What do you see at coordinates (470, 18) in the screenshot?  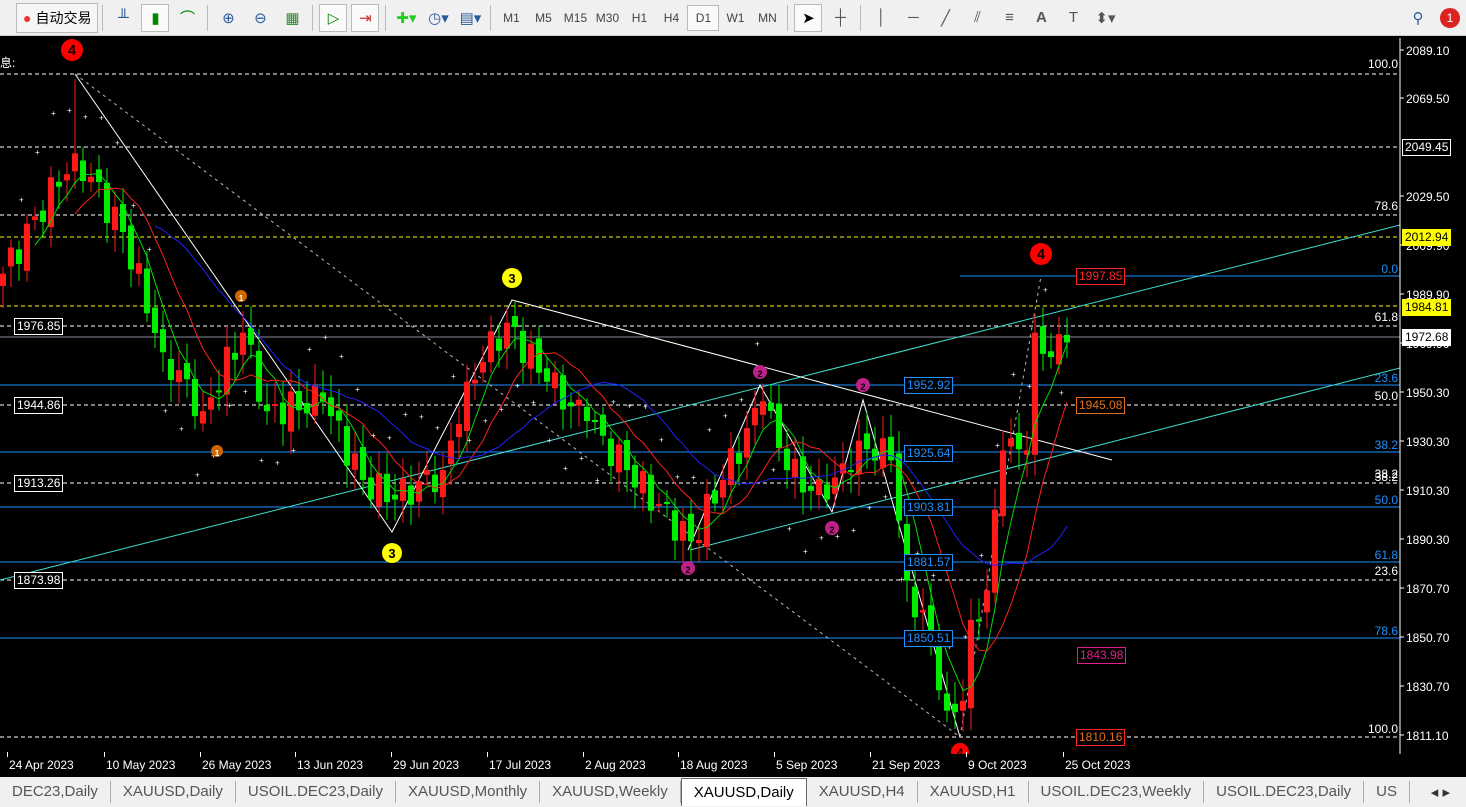 I see `templates-icon: ▤▾` at bounding box center [470, 18].